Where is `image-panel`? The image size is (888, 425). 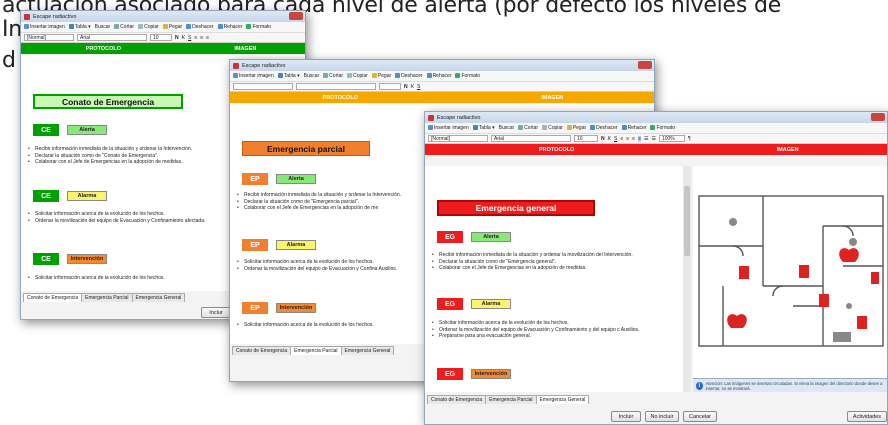 image-panel is located at coordinates (790, 272).